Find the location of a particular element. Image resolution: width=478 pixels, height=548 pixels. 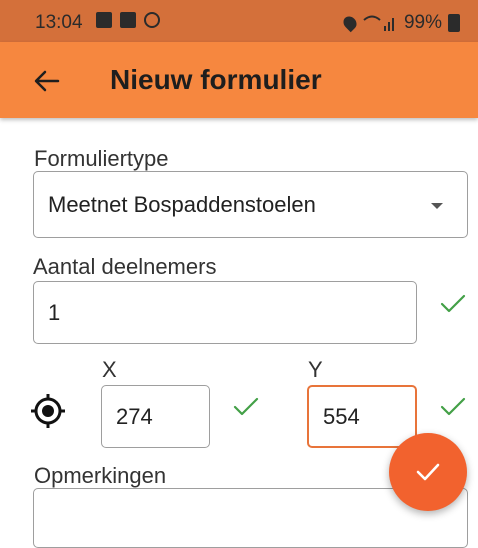

submit-fab-button is located at coordinates (428, 472).